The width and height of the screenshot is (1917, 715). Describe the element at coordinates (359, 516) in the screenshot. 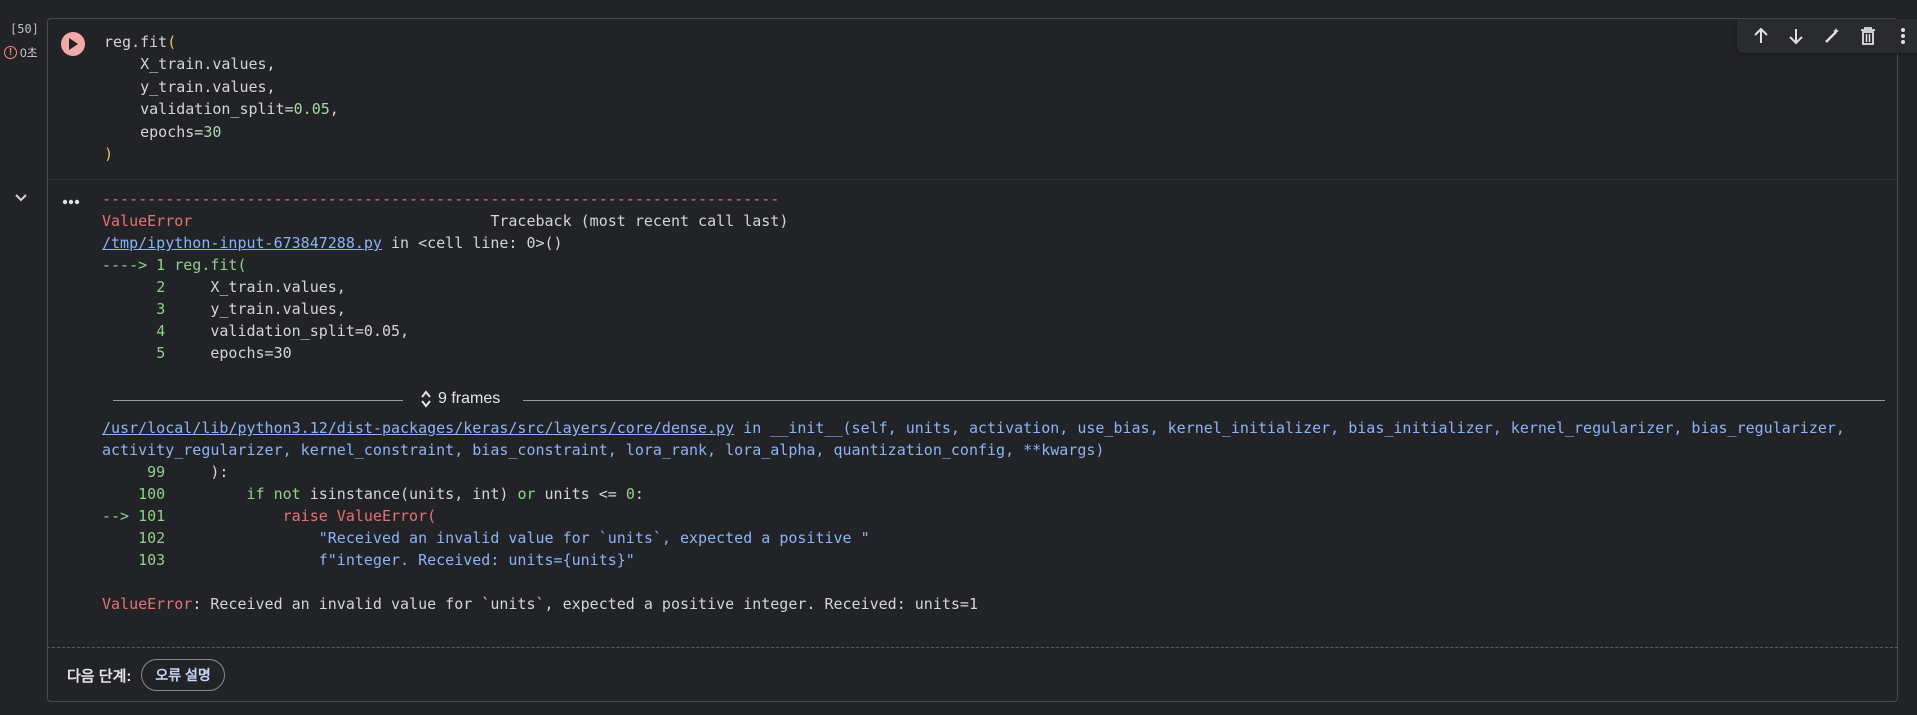

I see `raise-line: raise ValueError(` at that location.